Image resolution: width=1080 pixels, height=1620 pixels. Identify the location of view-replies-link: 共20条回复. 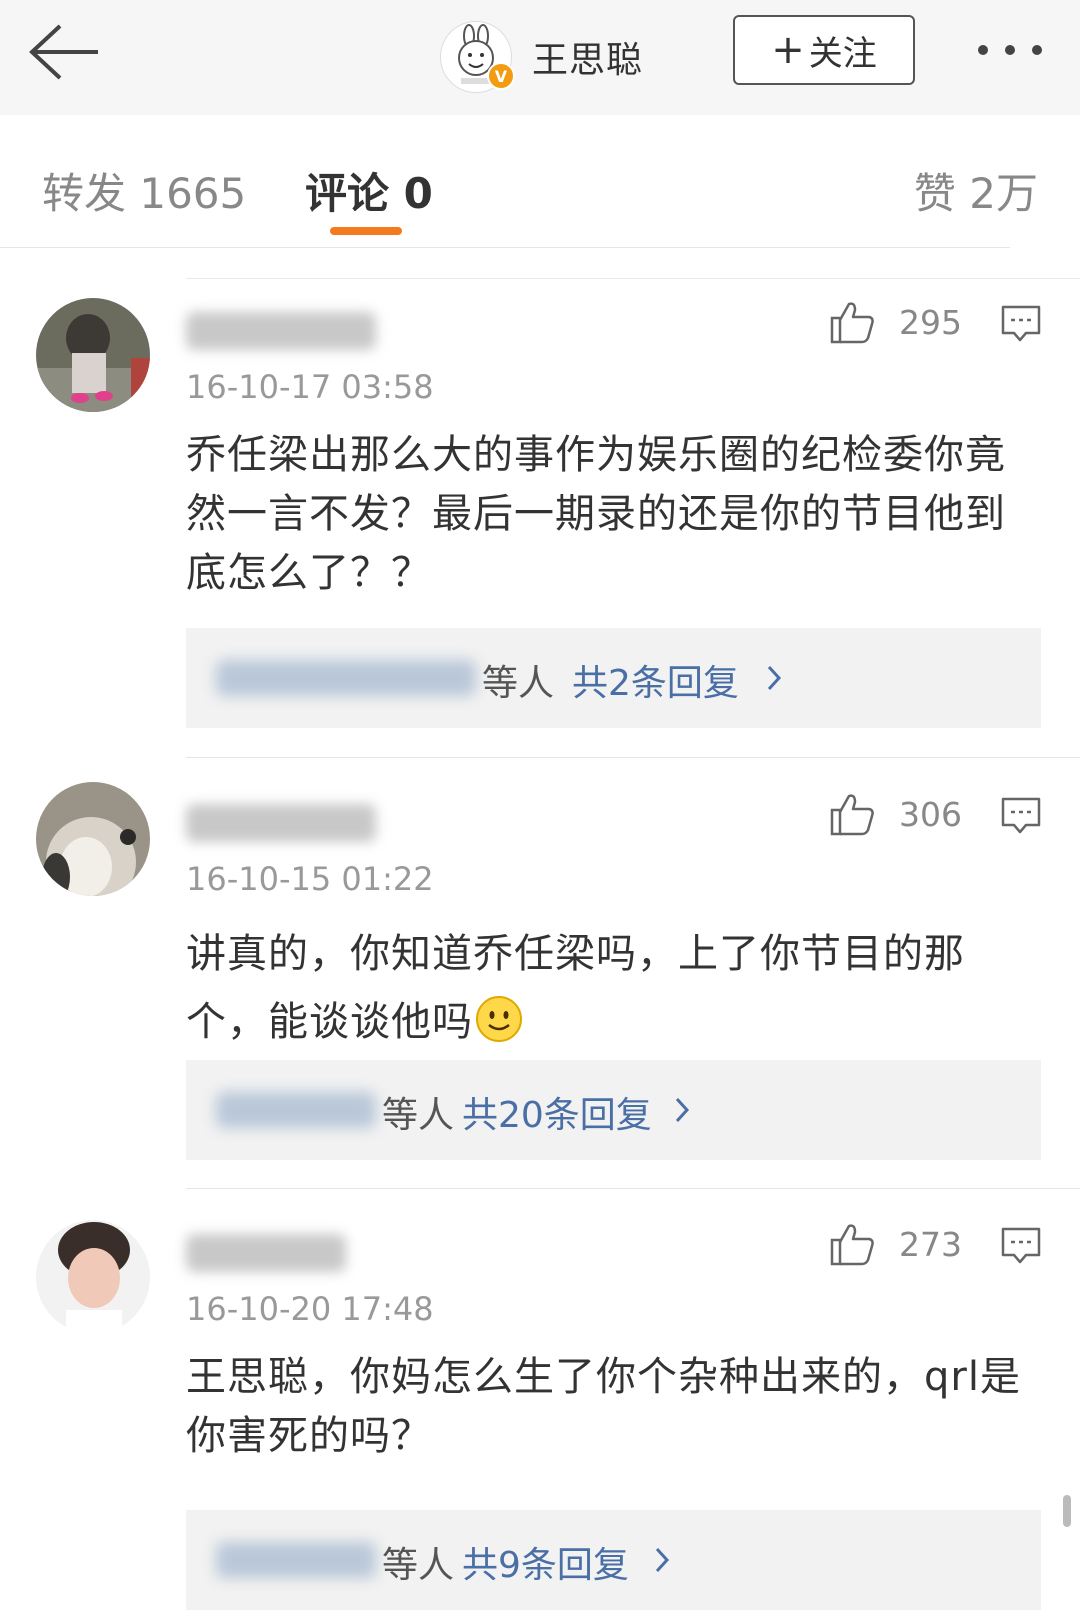
(557, 1112).